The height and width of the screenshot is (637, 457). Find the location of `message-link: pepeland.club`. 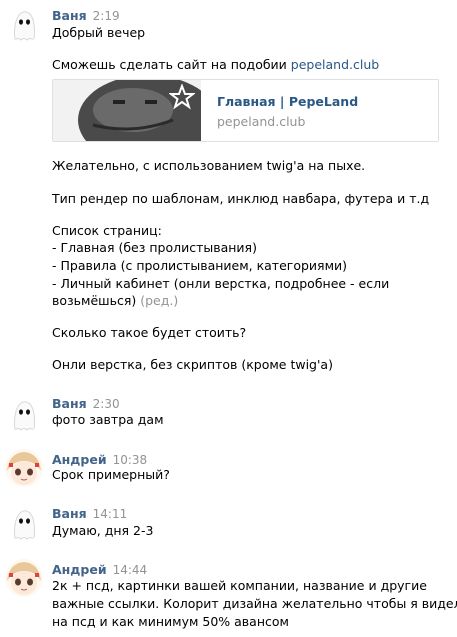

message-link: pepeland.club is located at coordinates (335, 64).